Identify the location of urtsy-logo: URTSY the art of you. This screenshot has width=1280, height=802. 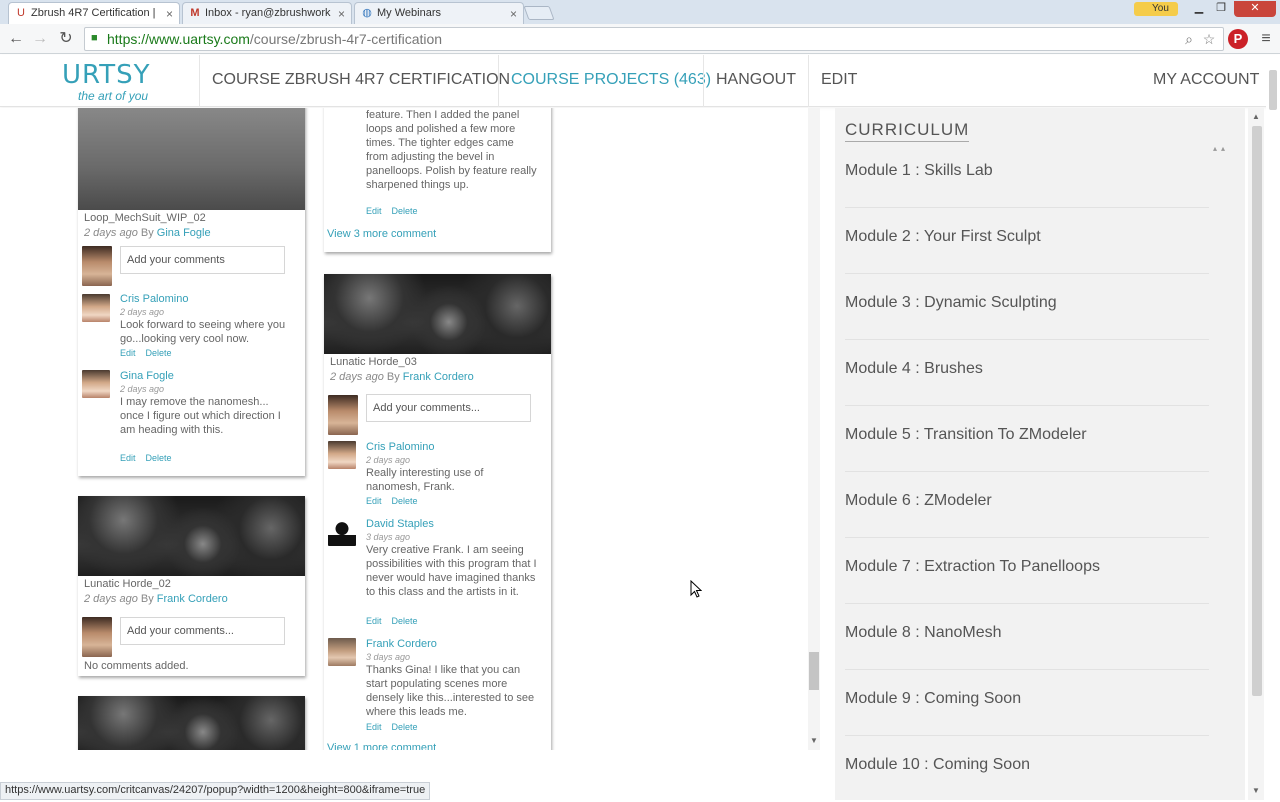
(122, 82).